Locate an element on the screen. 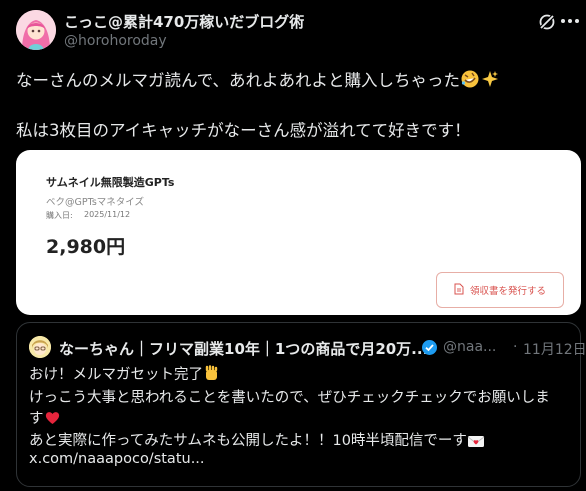 The image size is (586, 491). quoted-text-line-3: す is located at coordinates (45, 418).